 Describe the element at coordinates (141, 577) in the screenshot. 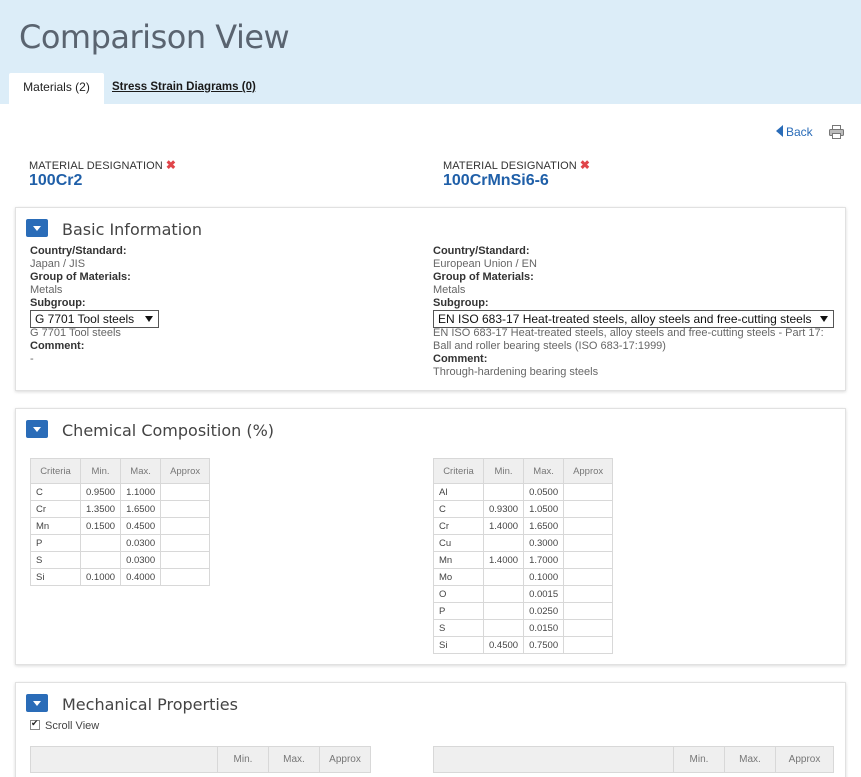

I see `table-cell: 0.4000` at that location.